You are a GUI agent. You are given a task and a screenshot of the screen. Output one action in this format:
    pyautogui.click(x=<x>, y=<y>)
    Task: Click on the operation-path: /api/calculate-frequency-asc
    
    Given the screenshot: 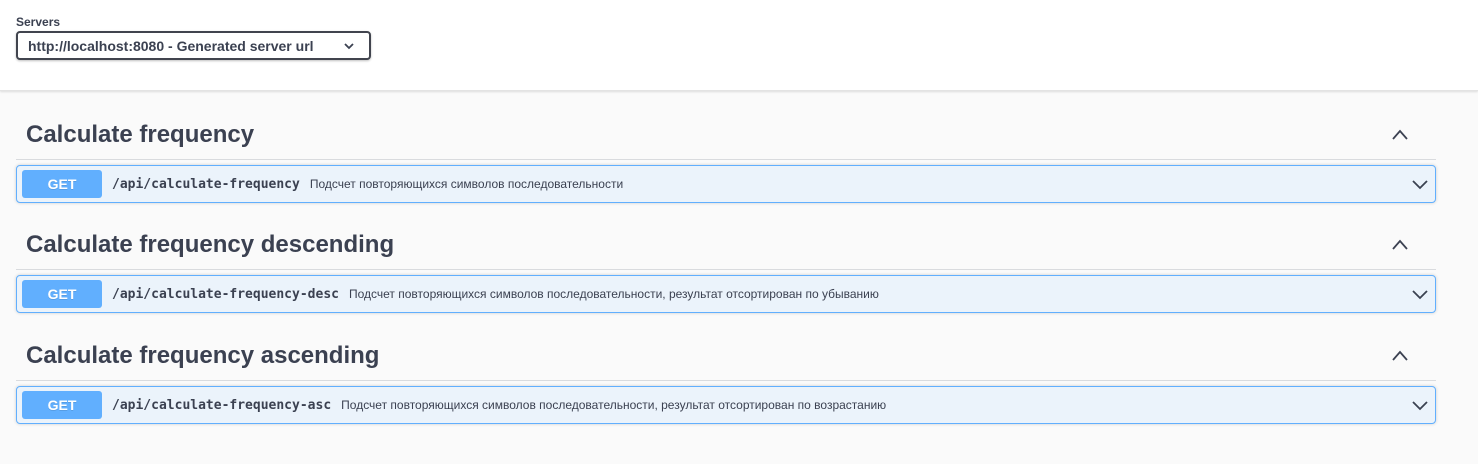 What is the action you would take?
    pyautogui.click(x=222, y=405)
    